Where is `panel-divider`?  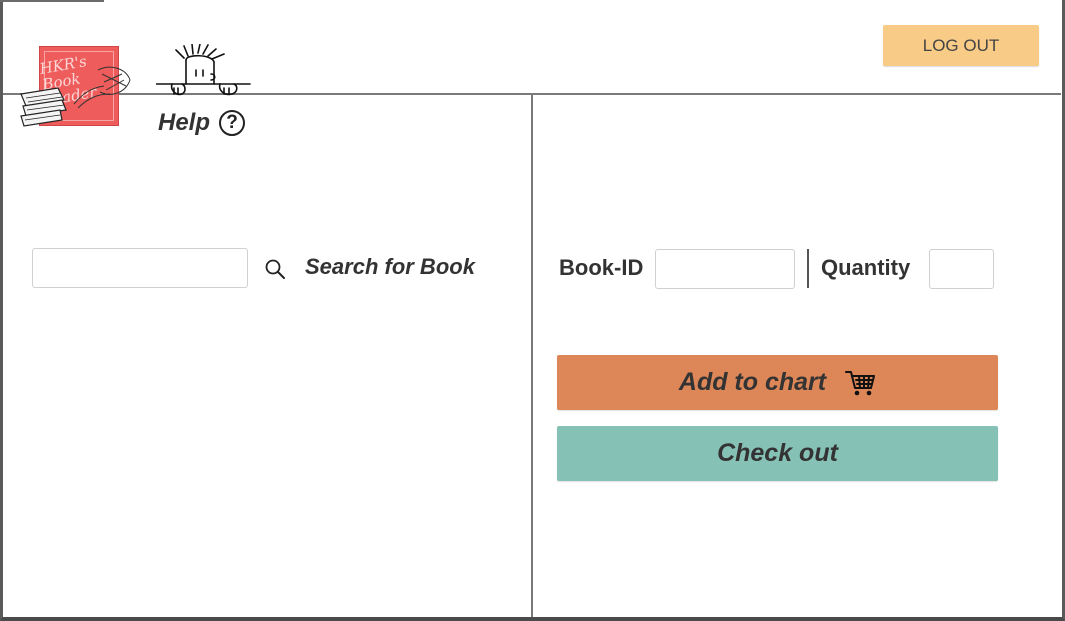
panel-divider is located at coordinates (532, 356).